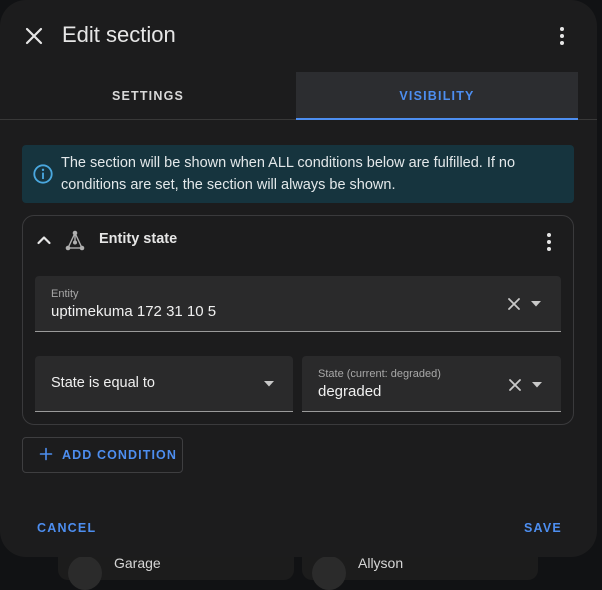 This screenshot has width=602, height=590. What do you see at coordinates (138, 239) in the screenshot?
I see `condition-title: Entity state` at bounding box center [138, 239].